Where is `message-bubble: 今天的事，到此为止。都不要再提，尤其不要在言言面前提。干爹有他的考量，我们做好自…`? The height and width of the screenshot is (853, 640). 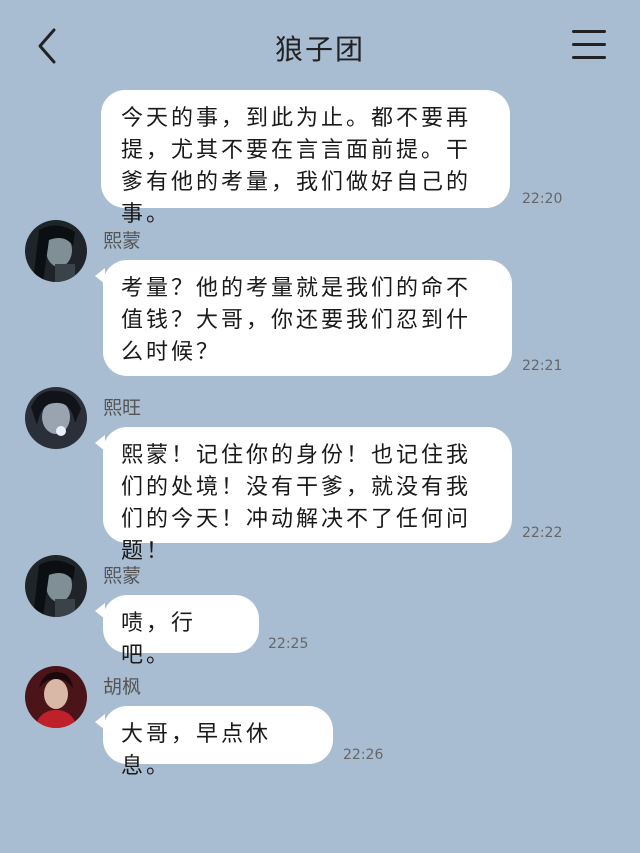
message-bubble: 今天的事，到此为止。都不要再提，尤其不要在言言面前提。干爹有他的考量，我们做好自… is located at coordinates (305, 158).